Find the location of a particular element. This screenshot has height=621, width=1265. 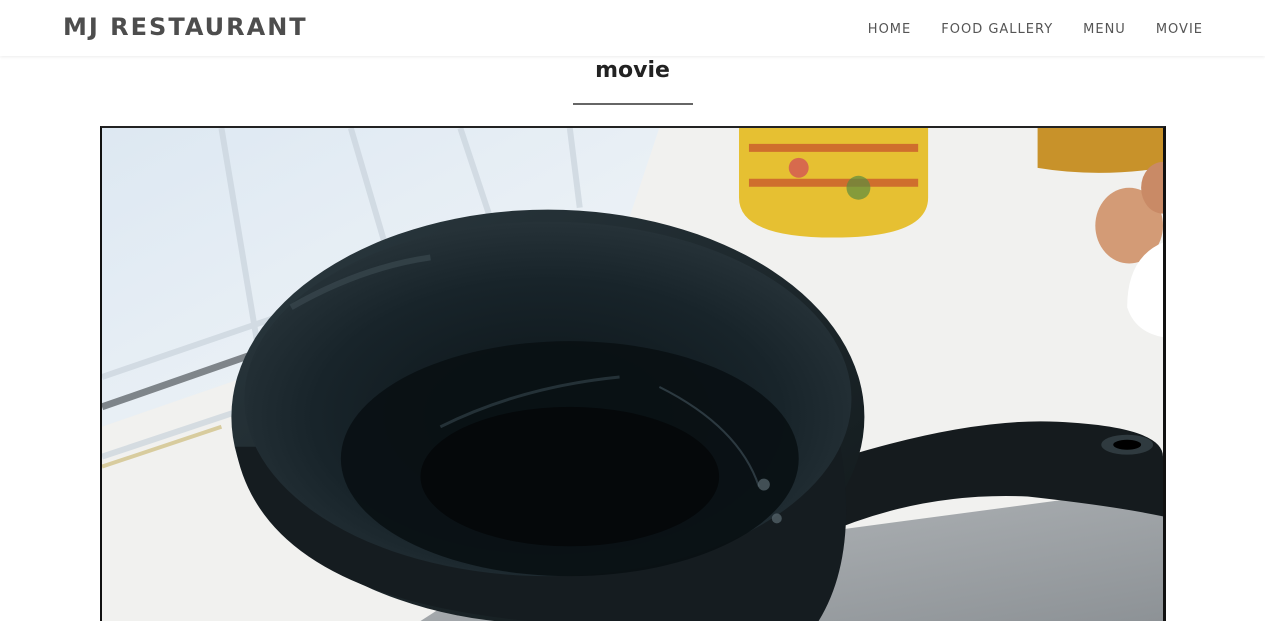

nav-item-home: HOME is located at coordinates (889, 27).